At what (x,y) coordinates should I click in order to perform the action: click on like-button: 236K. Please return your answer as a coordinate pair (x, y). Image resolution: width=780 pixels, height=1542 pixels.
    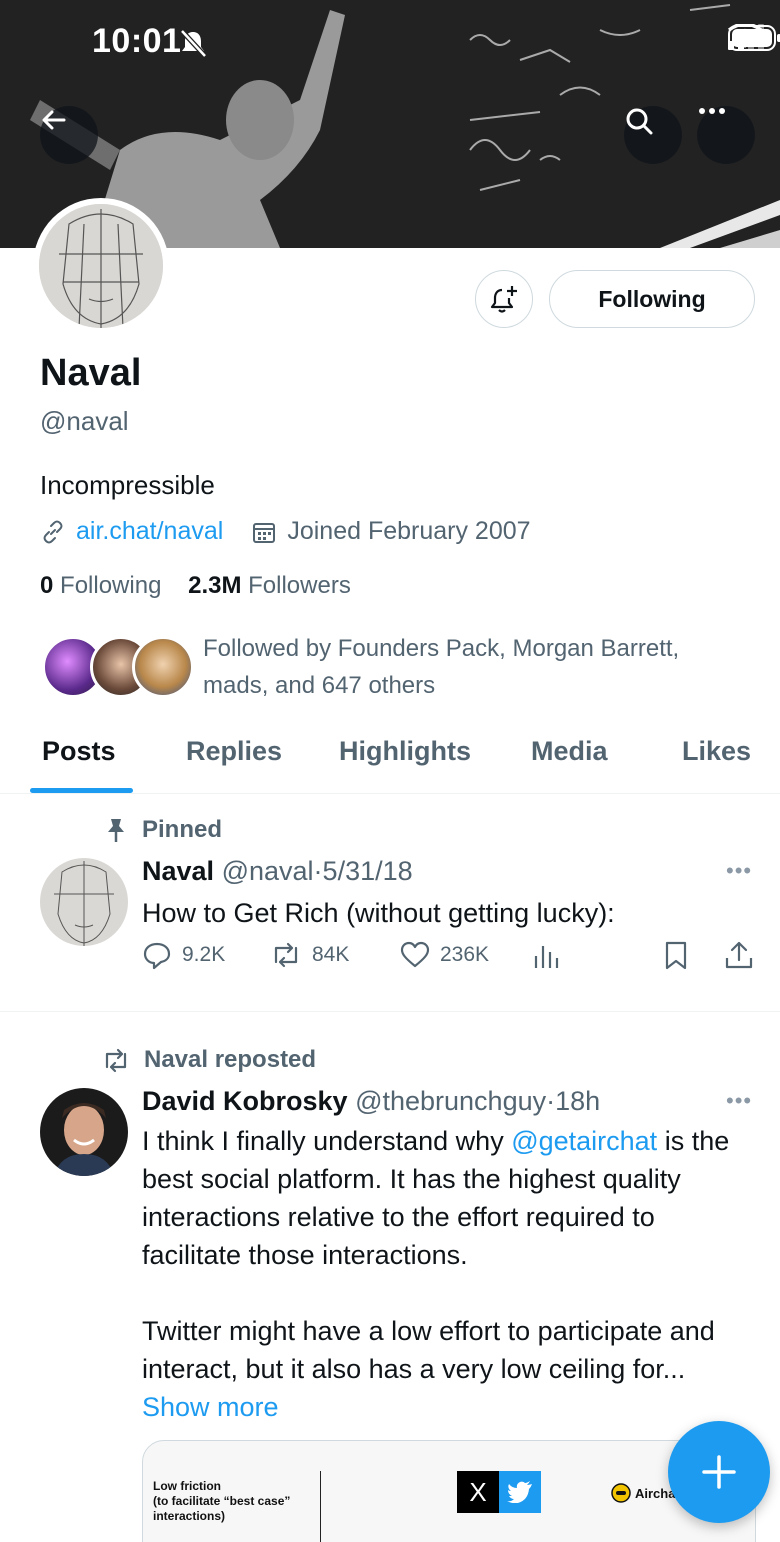
    Looking at the image, I should click on (444, 955).